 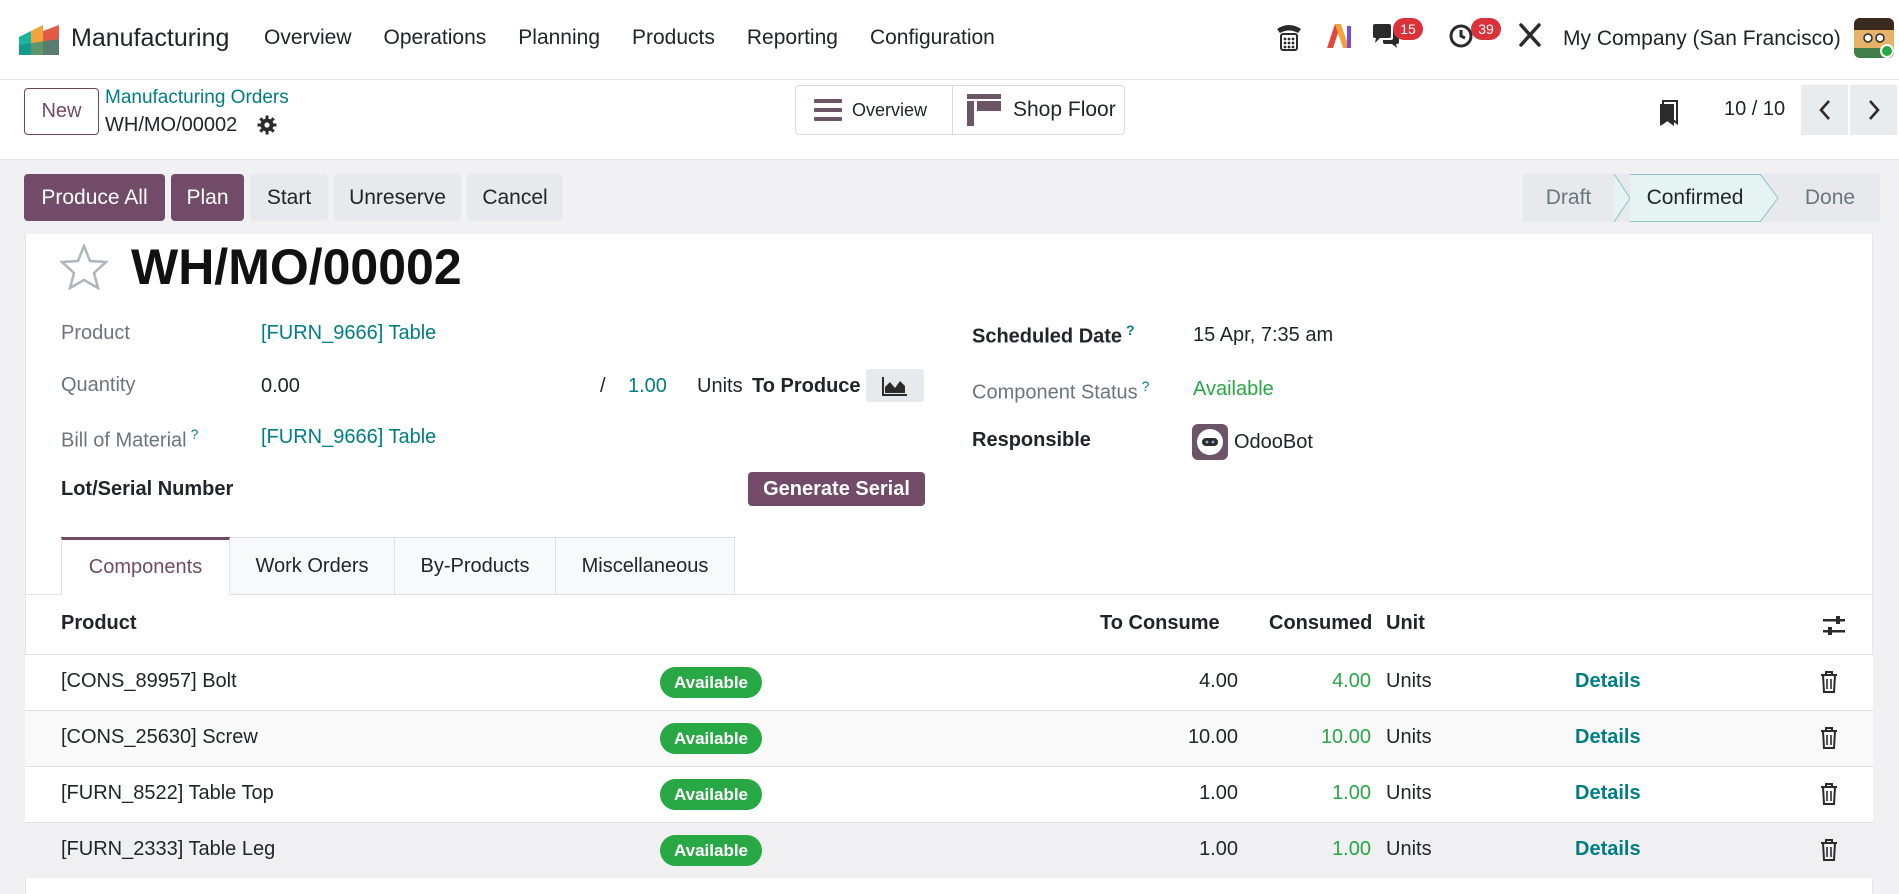 What do you see at coordinates (647, 386) in the screenshot?
I see `quantity-target: 1.00` at bounding box center [647, 386].